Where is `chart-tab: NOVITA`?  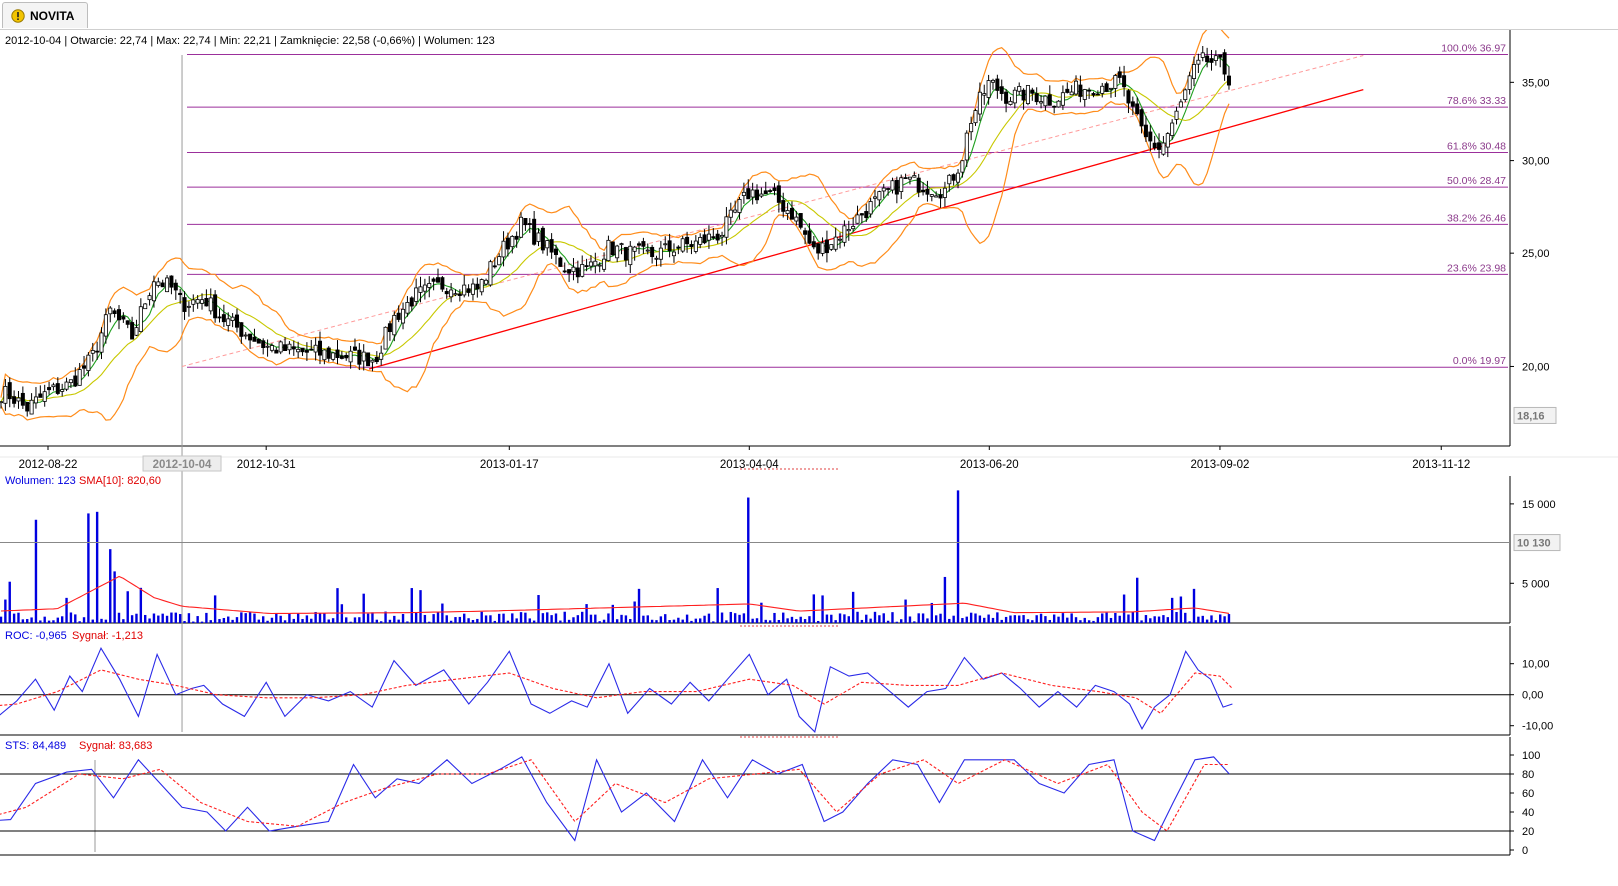 chart-tab: NOVITA is located at coordinates (45, 15).